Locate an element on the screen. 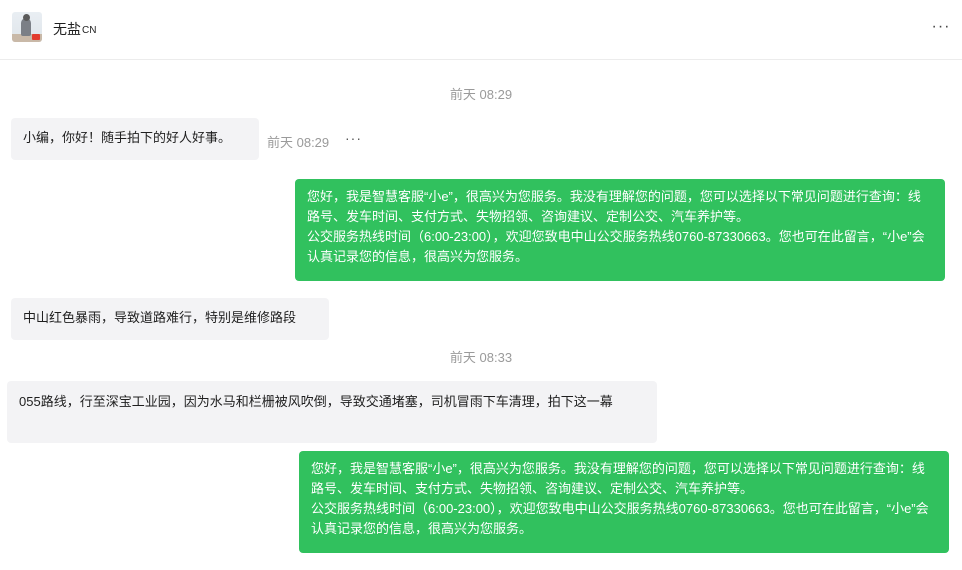  contact-name-text: 无盐 is located at coordinates (67, 29).